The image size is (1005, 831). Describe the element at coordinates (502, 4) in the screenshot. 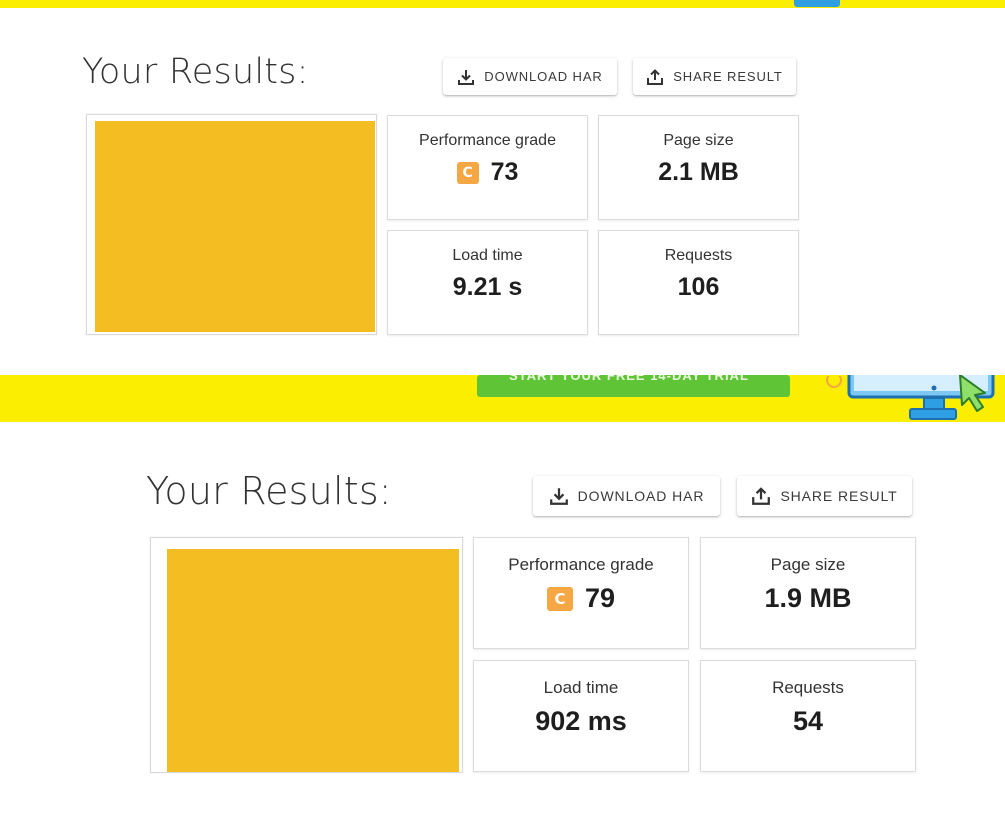

I see `top-yellow-strip` at that location.